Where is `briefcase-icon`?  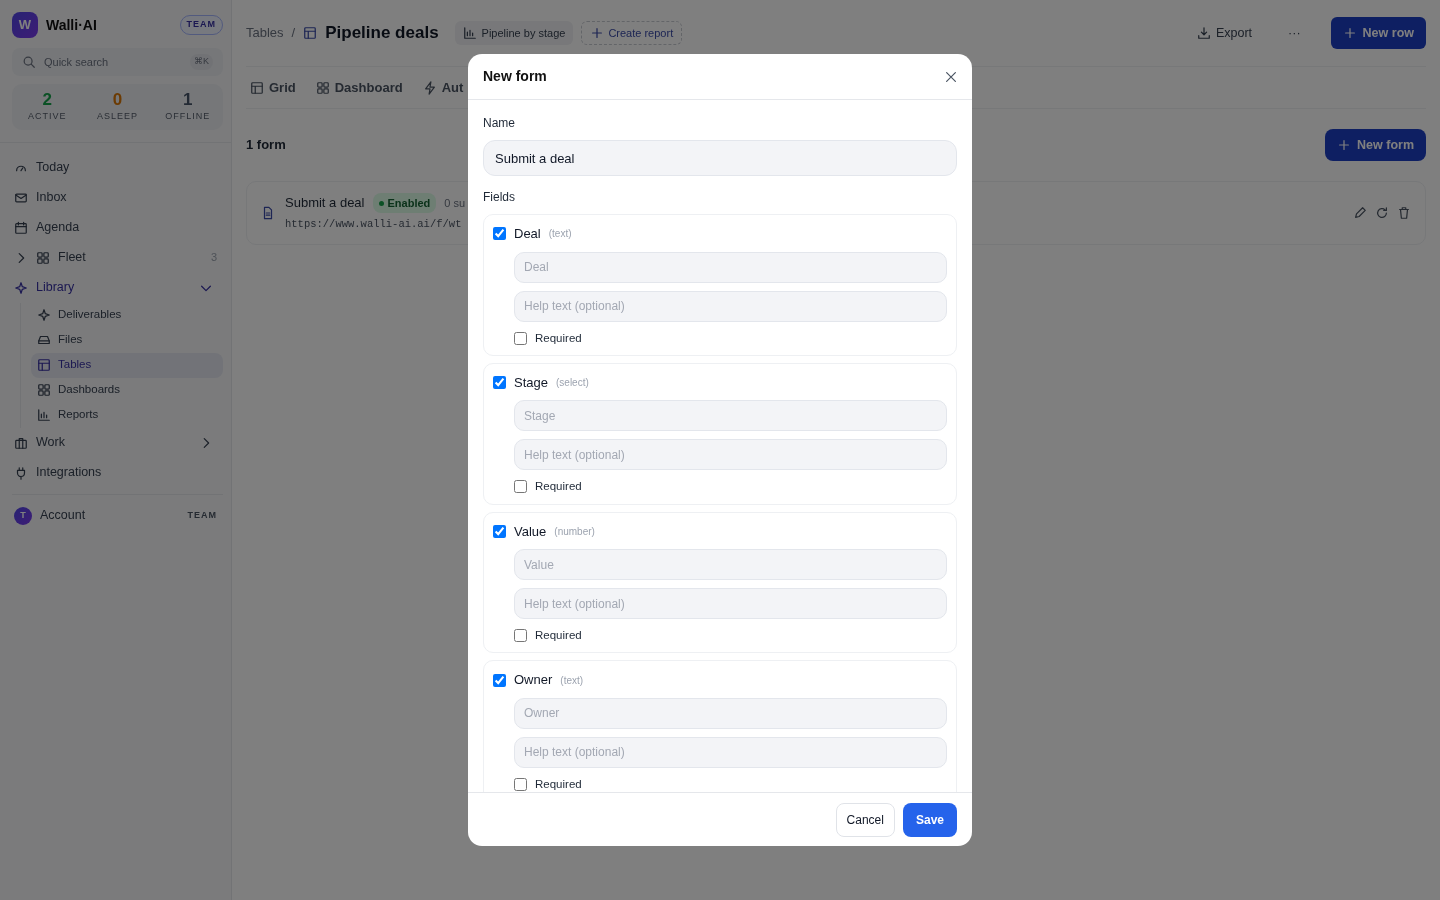
briefcase-icon is located at coordinates (21, 442).